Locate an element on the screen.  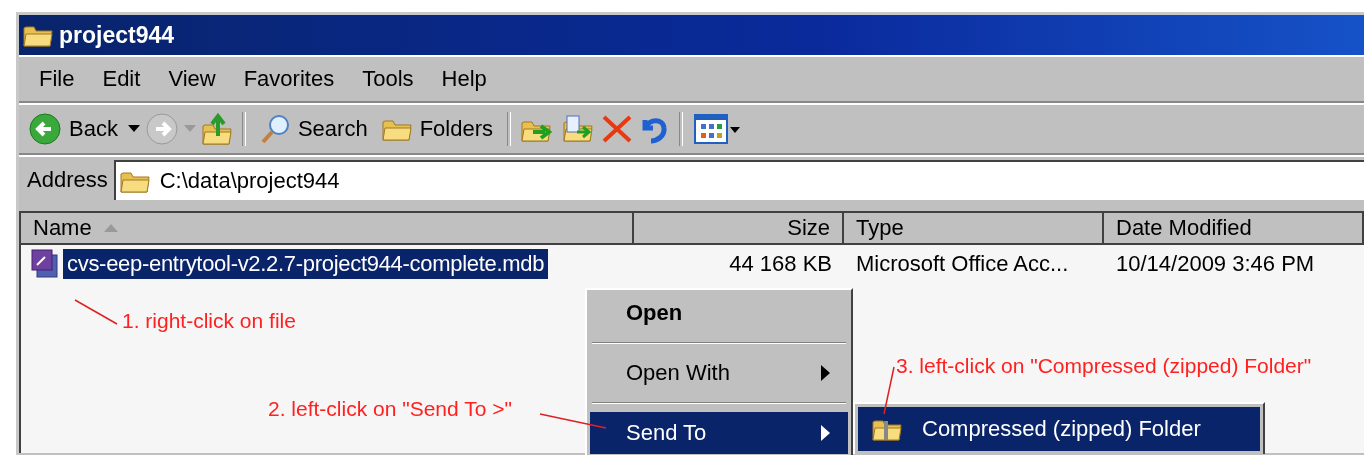
menu-item: View is located at coordinates (192, 79).